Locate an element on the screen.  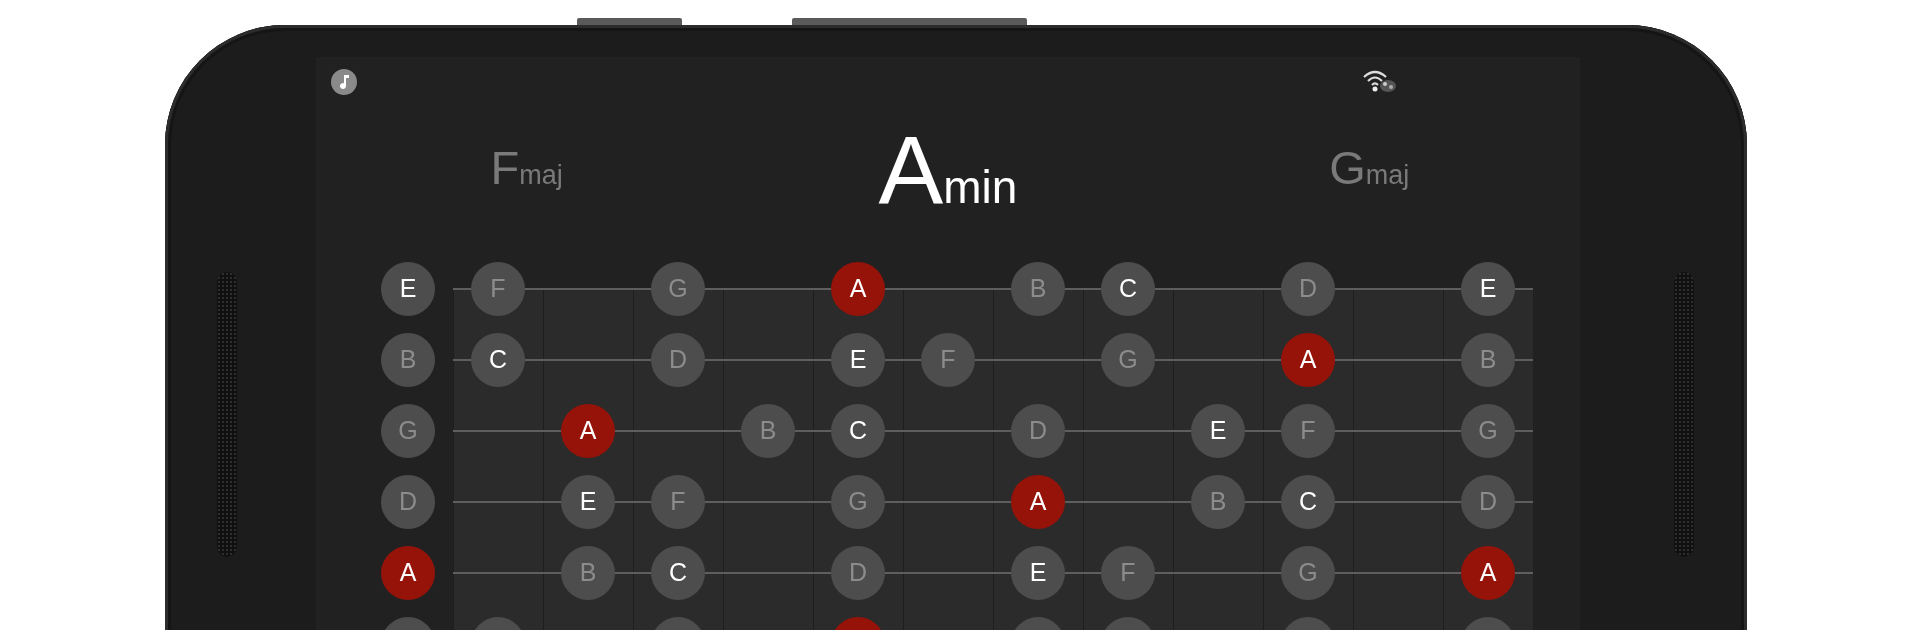
chord-label: Gmaj is located at coordinates (1369, 167).